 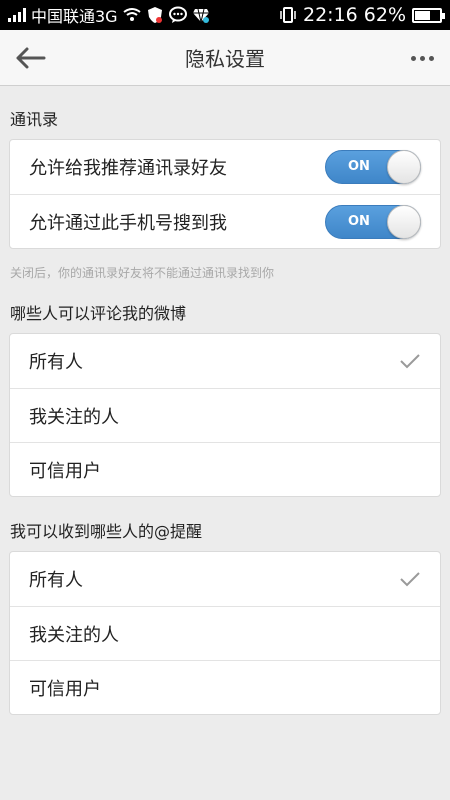 What do you see at coordinates (155, 15) in the screenshot?
I see `shield-icon` at bounding box center [155, 15].